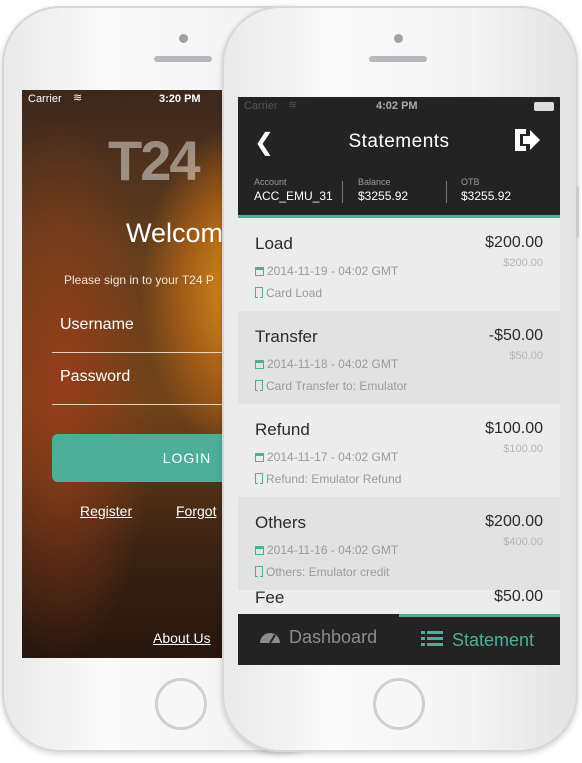 This screenshot has height=763, width=582. Describe the element at coordinates (270, 182) in the screenshot. I see `account-label: Account` at that location.